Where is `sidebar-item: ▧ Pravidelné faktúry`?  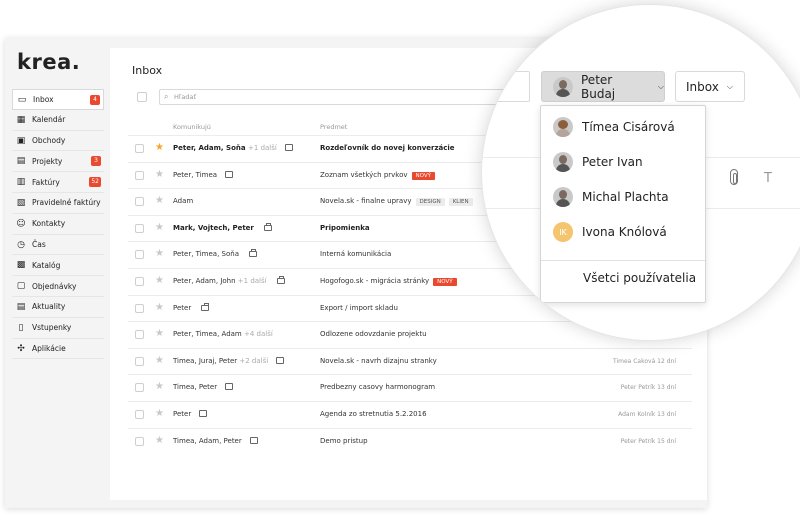 sidebar-item: ▧ Pravidelné faktúry is located at coordinates (58, 203).